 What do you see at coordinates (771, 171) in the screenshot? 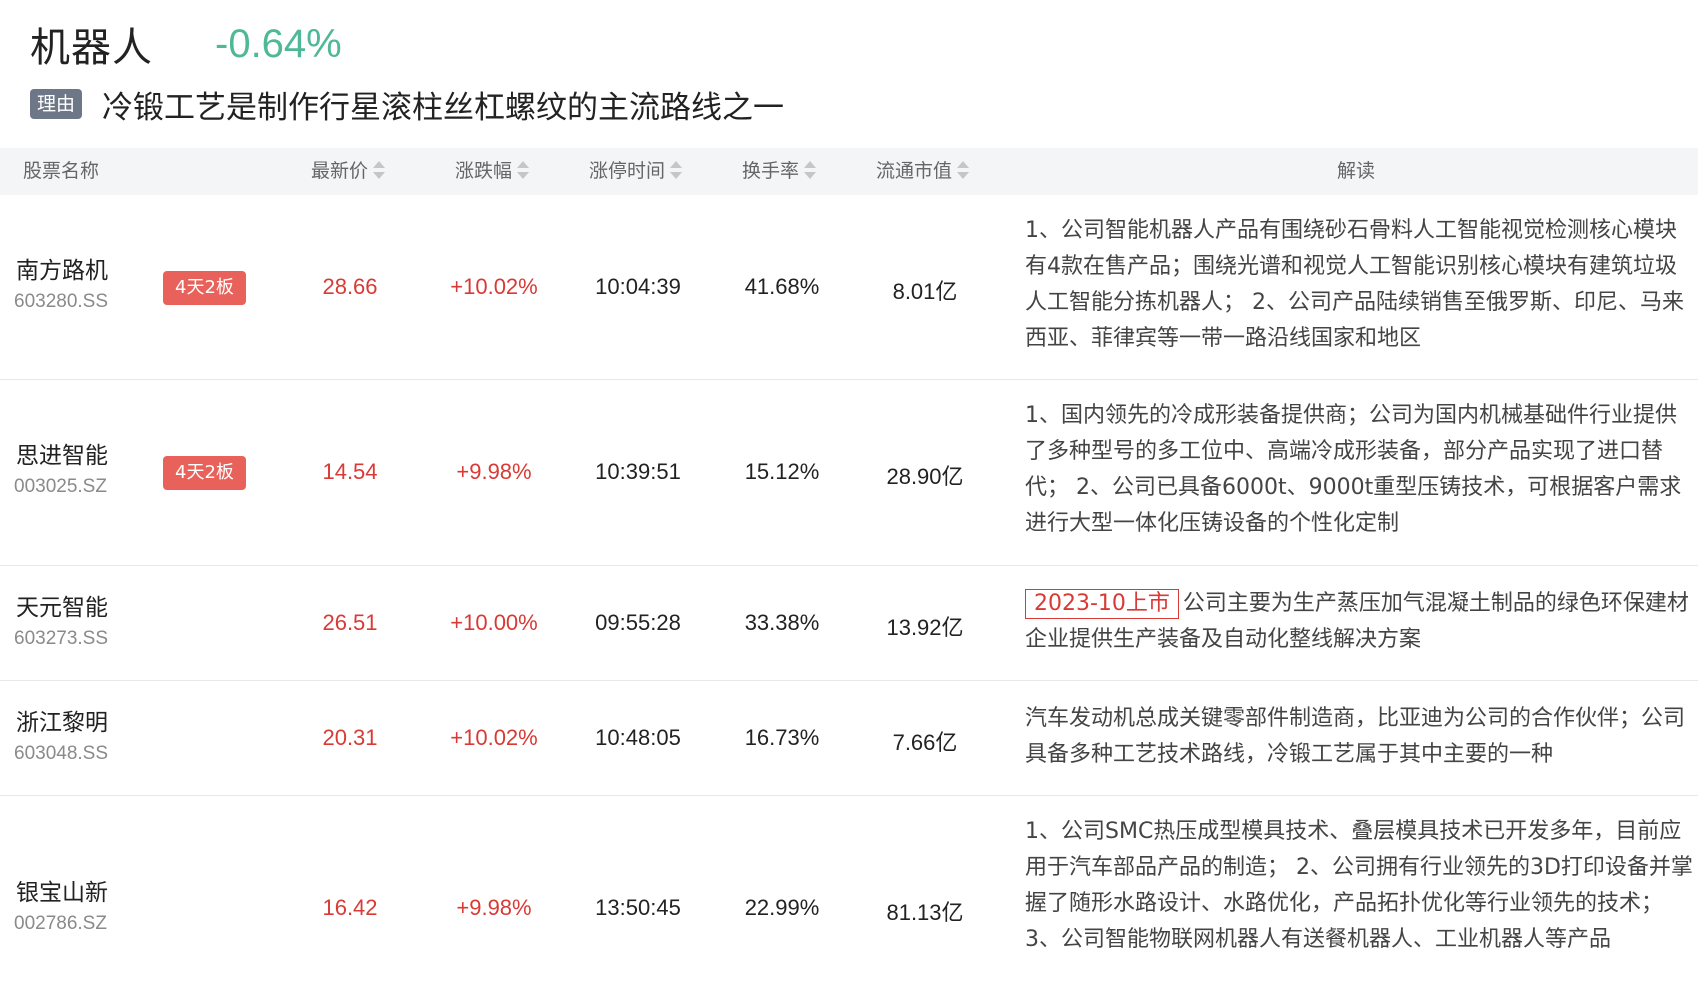
I see `column-header-turnover-label: 换手率` at bounding box center [771, 171].